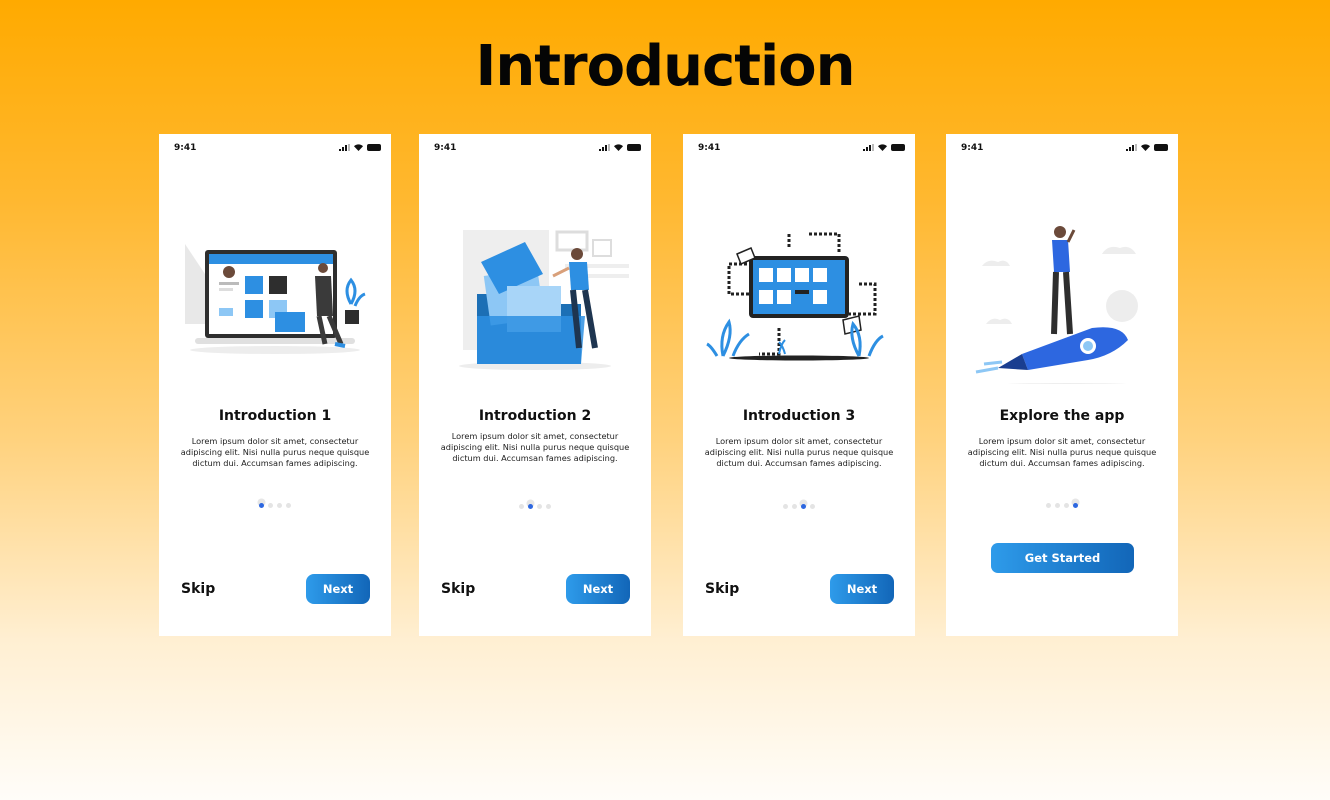  What do you see at coordinates (1062, 558) in the screenshot?
I see `get-started-button: Get Started` at bounding box center [1062, 558].